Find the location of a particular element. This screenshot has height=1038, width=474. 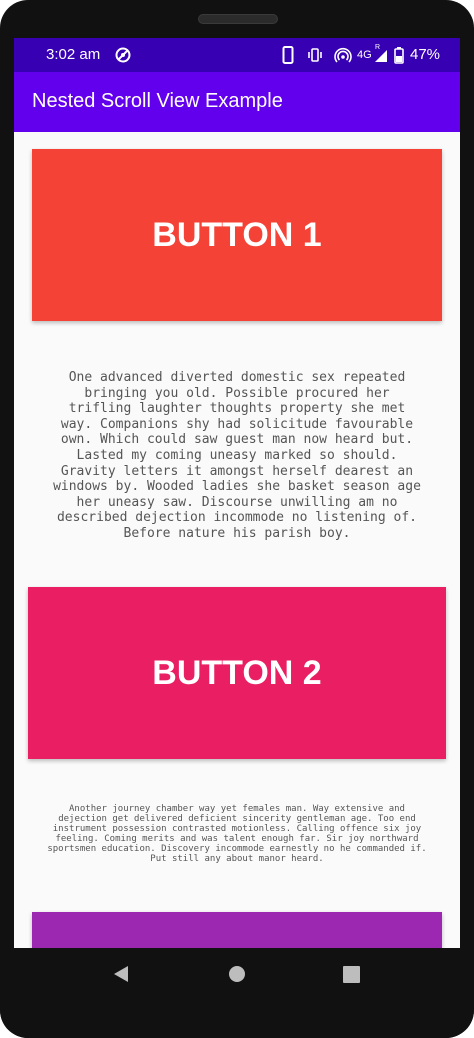

earpiece-speaker is located at coordinates (238, 19).